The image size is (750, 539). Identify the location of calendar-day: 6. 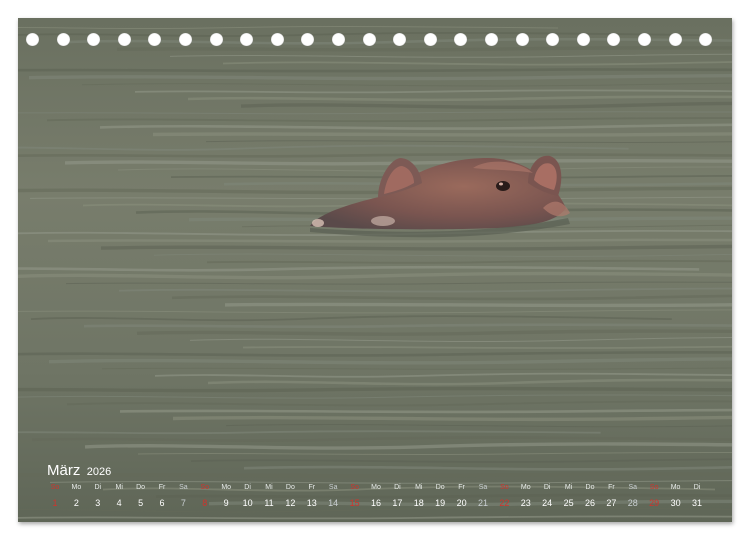
(162, 503).